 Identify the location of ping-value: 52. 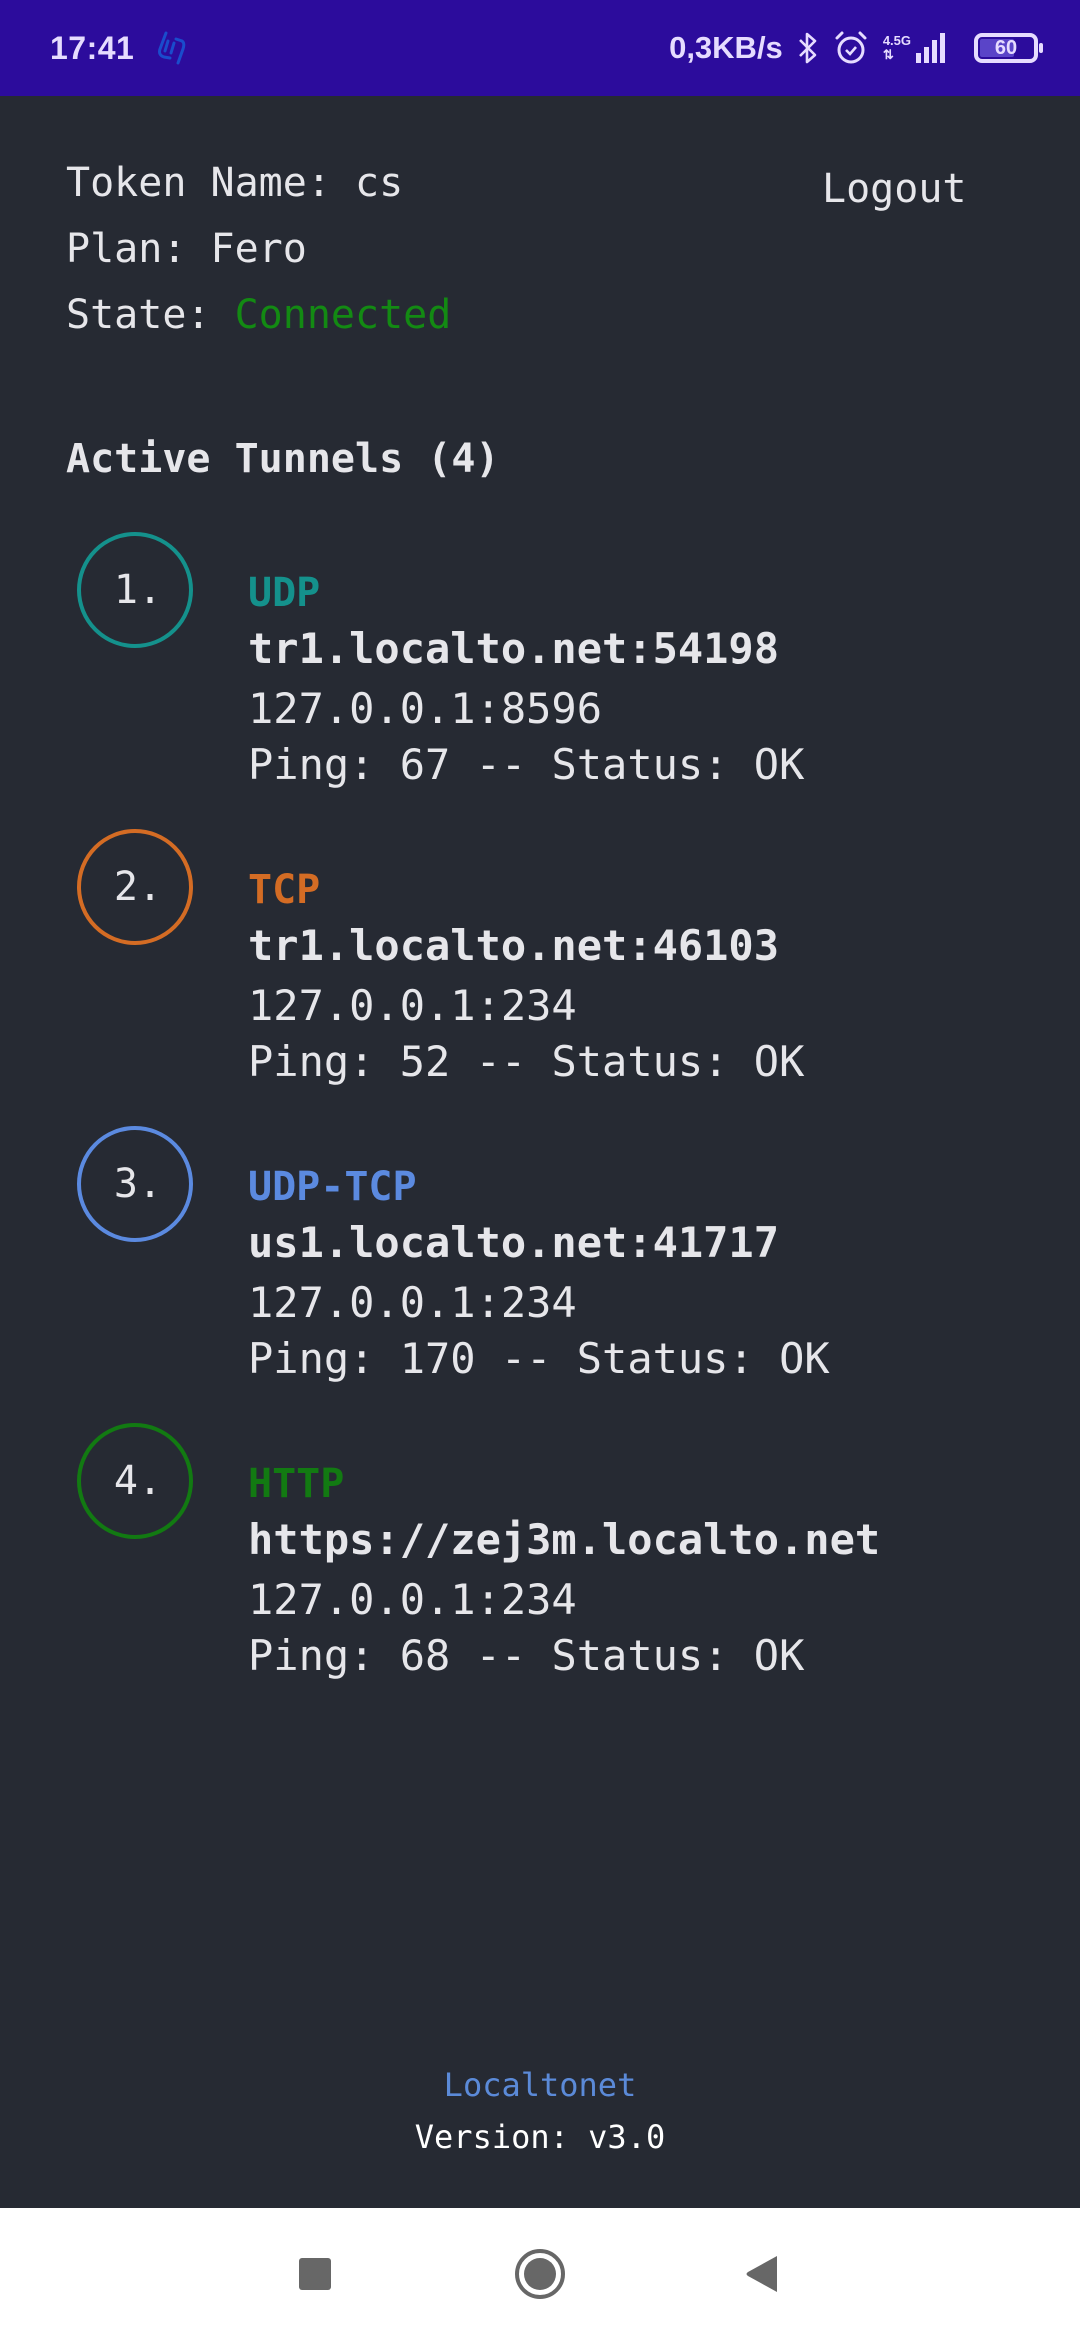
(425, 1061).